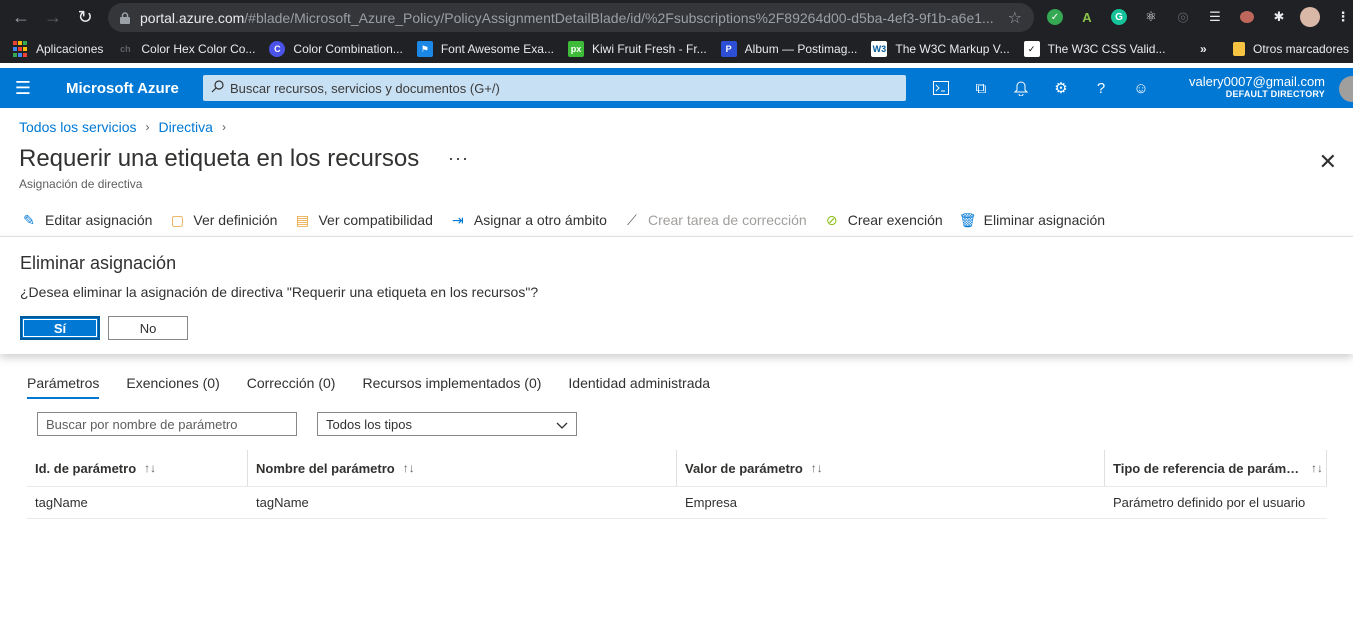 This screenshot has height=639, width=1353. I want to click on view-definition-button: ▢ Ver definición, so click(223, 220).